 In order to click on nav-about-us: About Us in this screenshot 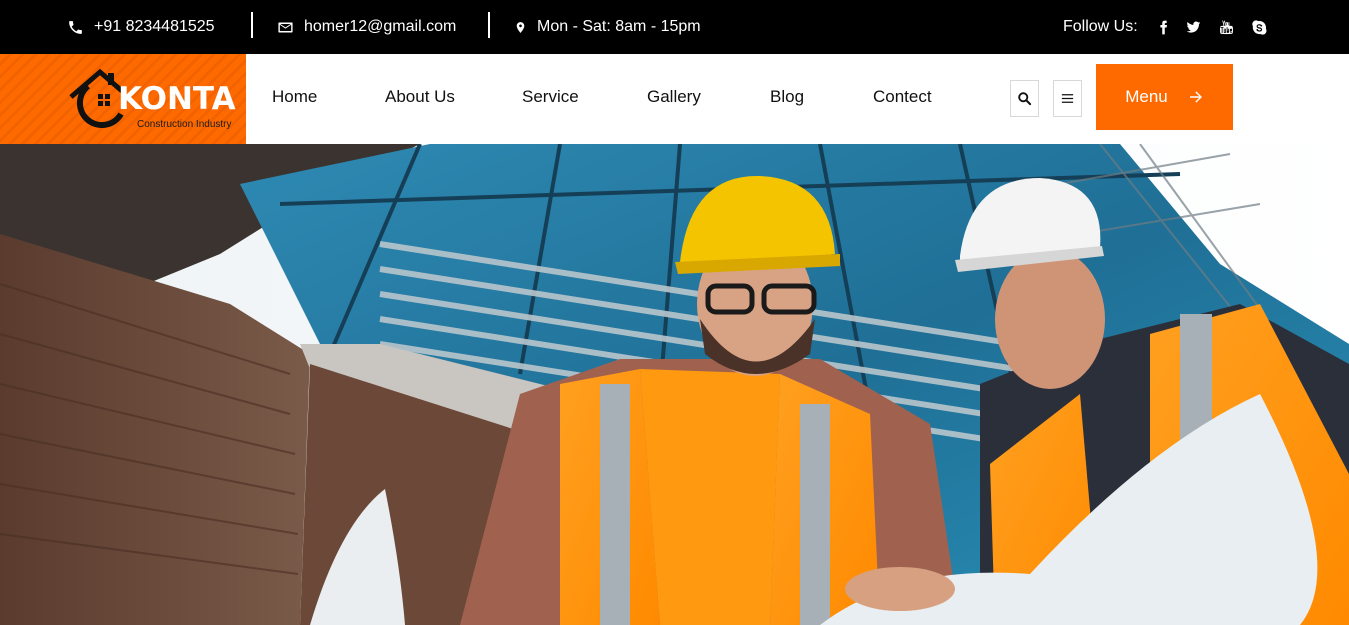, I will do `click(420, 97)`.